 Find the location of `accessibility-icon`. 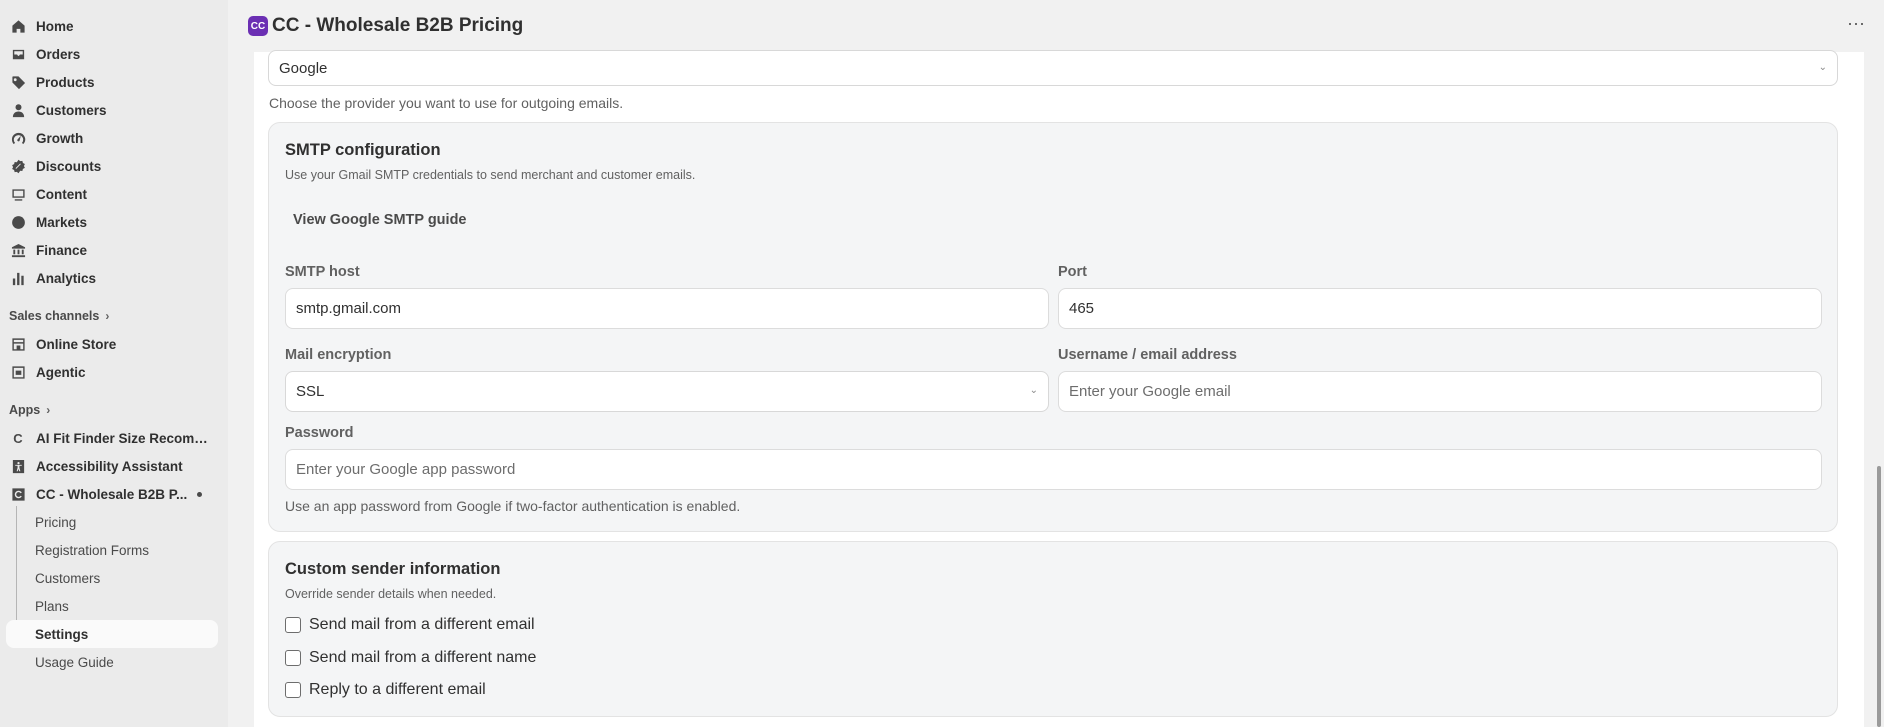

accessibility-icon is located at coordinates (18, 466).